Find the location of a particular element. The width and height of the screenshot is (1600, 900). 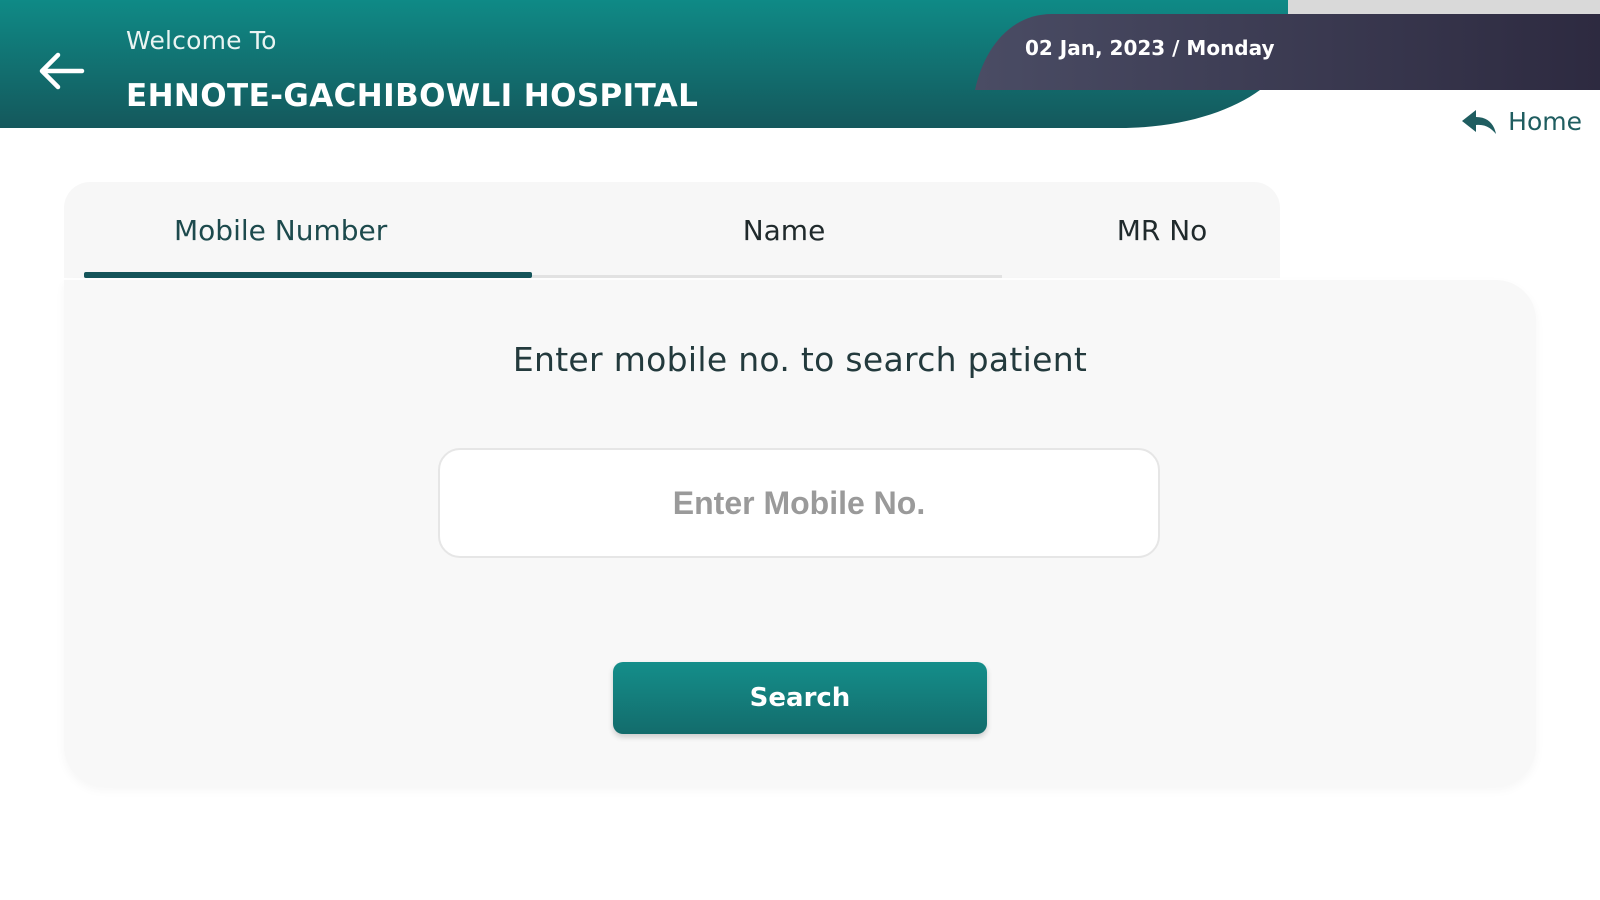

tab-mobile-number: Mobile Number is located at coordinates (309, 230).